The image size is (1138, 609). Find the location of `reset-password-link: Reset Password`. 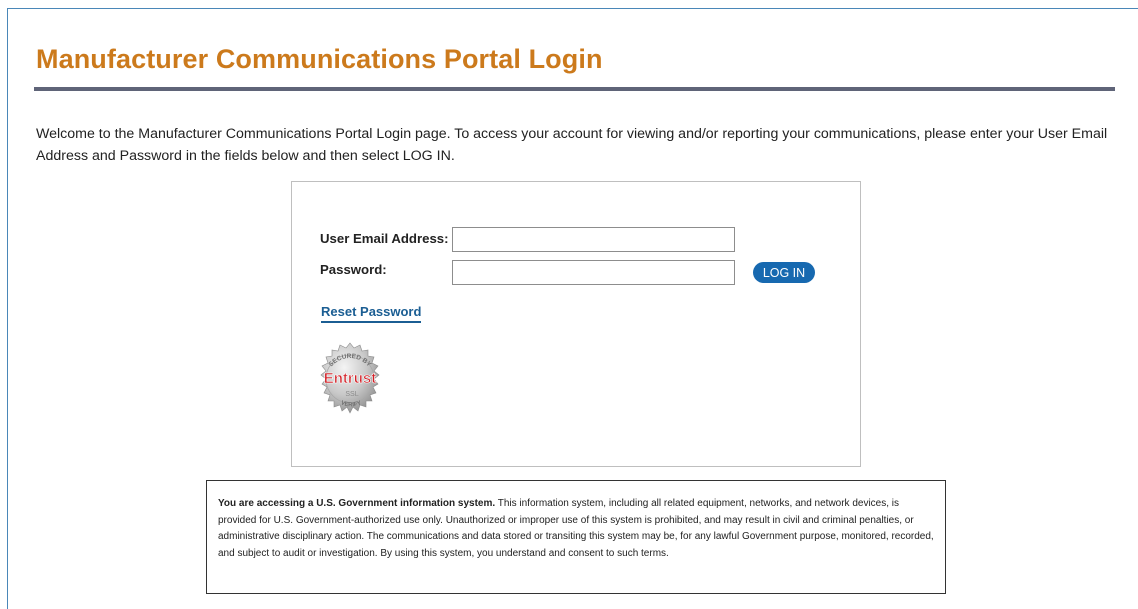

reset-password-link: Reset Password is located at coordinates (371, 313).